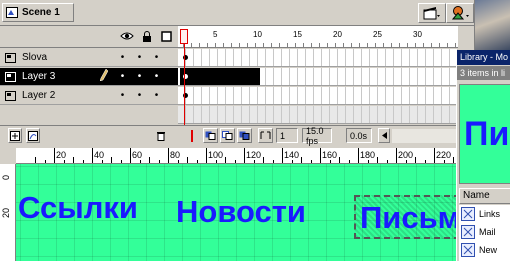 The image size is (510, 261). Describe the element at coordinates (99, 155) in the screenshot. I see `ruler-number: 40` at that location.